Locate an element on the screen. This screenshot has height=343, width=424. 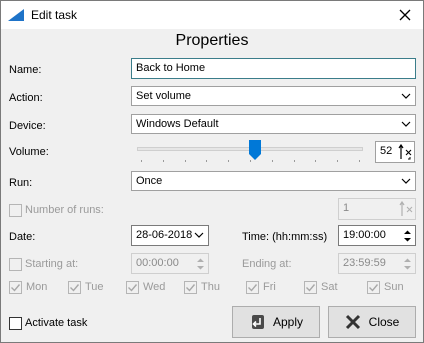
action-dropdown: Set volume is located at coordinates (273, 96).